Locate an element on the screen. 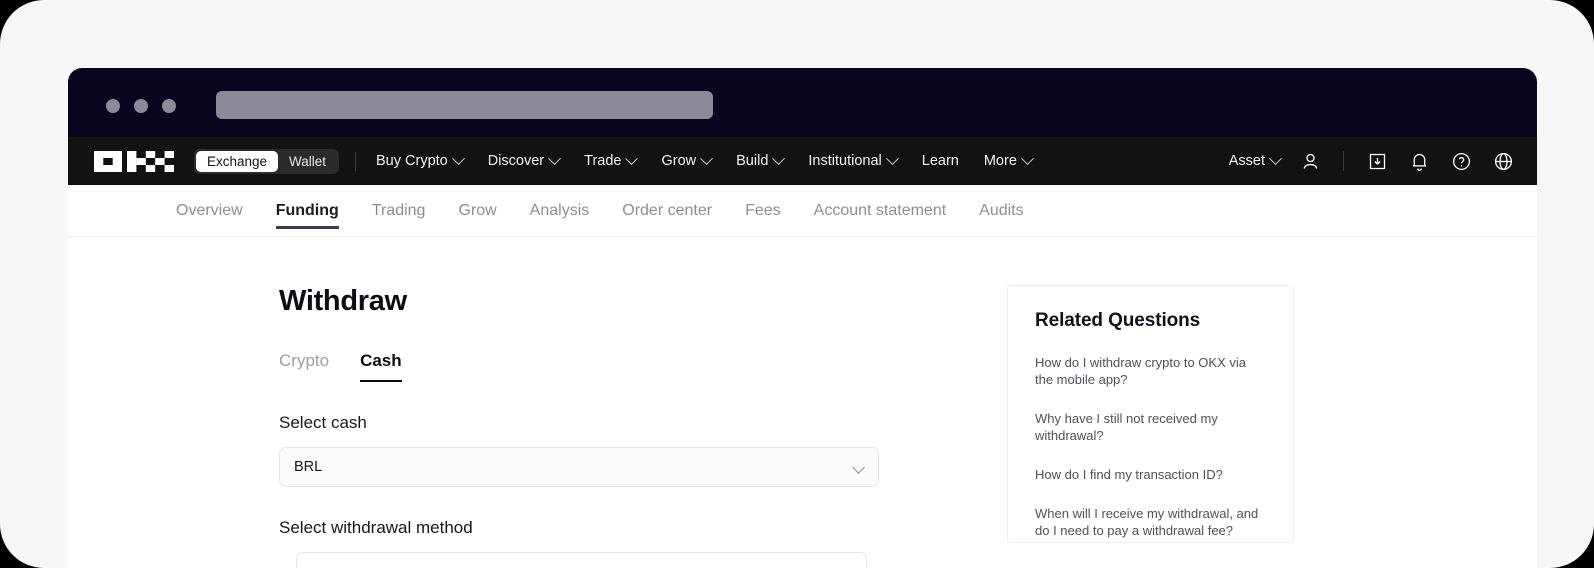  nav-item-asset: Asset is located at coordinates (1255, 160).